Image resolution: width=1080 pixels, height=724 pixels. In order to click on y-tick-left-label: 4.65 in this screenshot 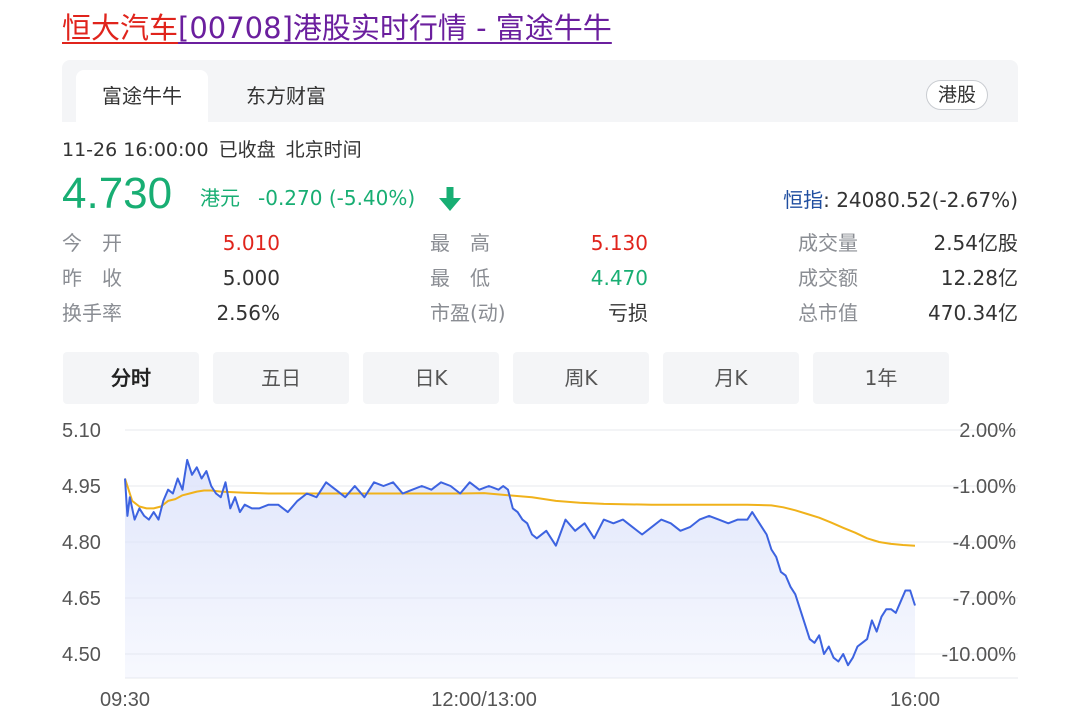, I will do `click(81, 599)`.